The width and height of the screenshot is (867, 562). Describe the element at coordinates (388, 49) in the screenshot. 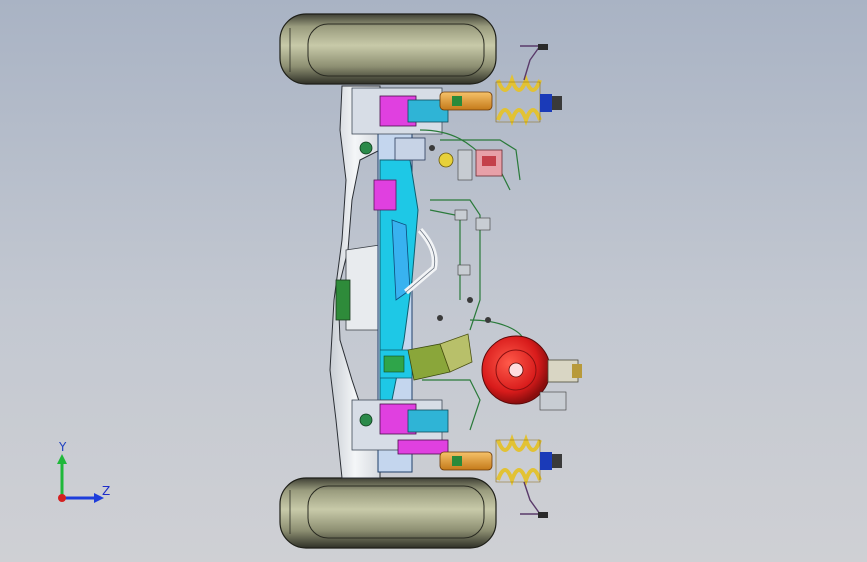

I see `tire-top` at that location.